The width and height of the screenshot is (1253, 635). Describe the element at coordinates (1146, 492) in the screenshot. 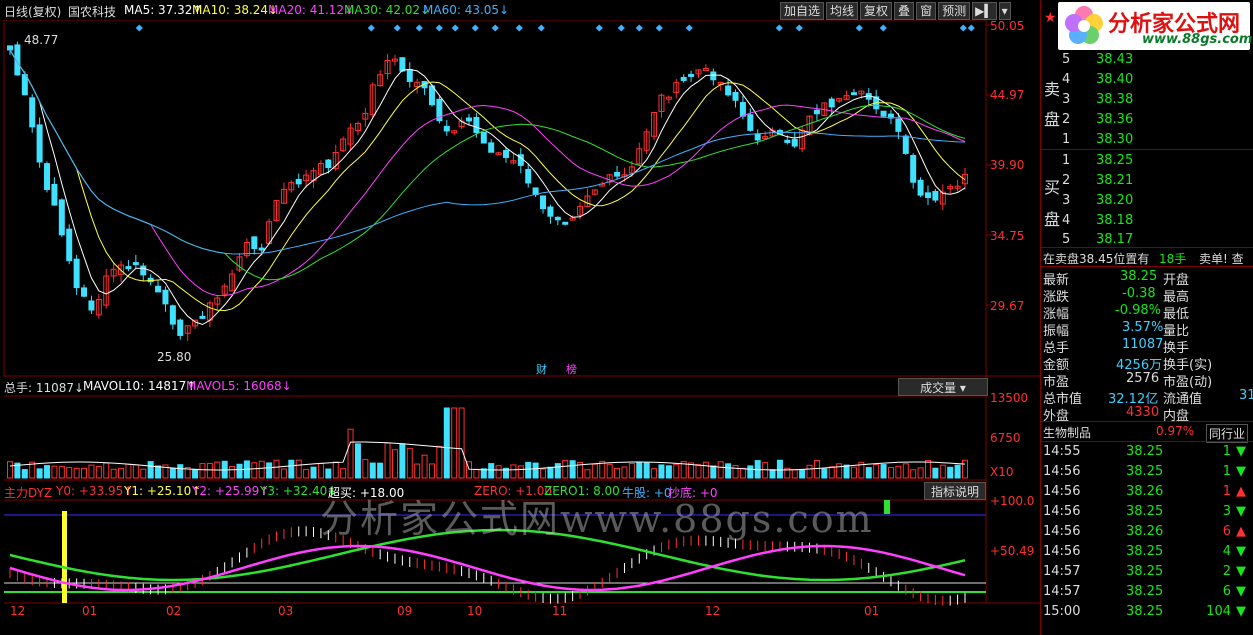

I see `tick-row: 14:56 38.26 1 ▲` at that location.